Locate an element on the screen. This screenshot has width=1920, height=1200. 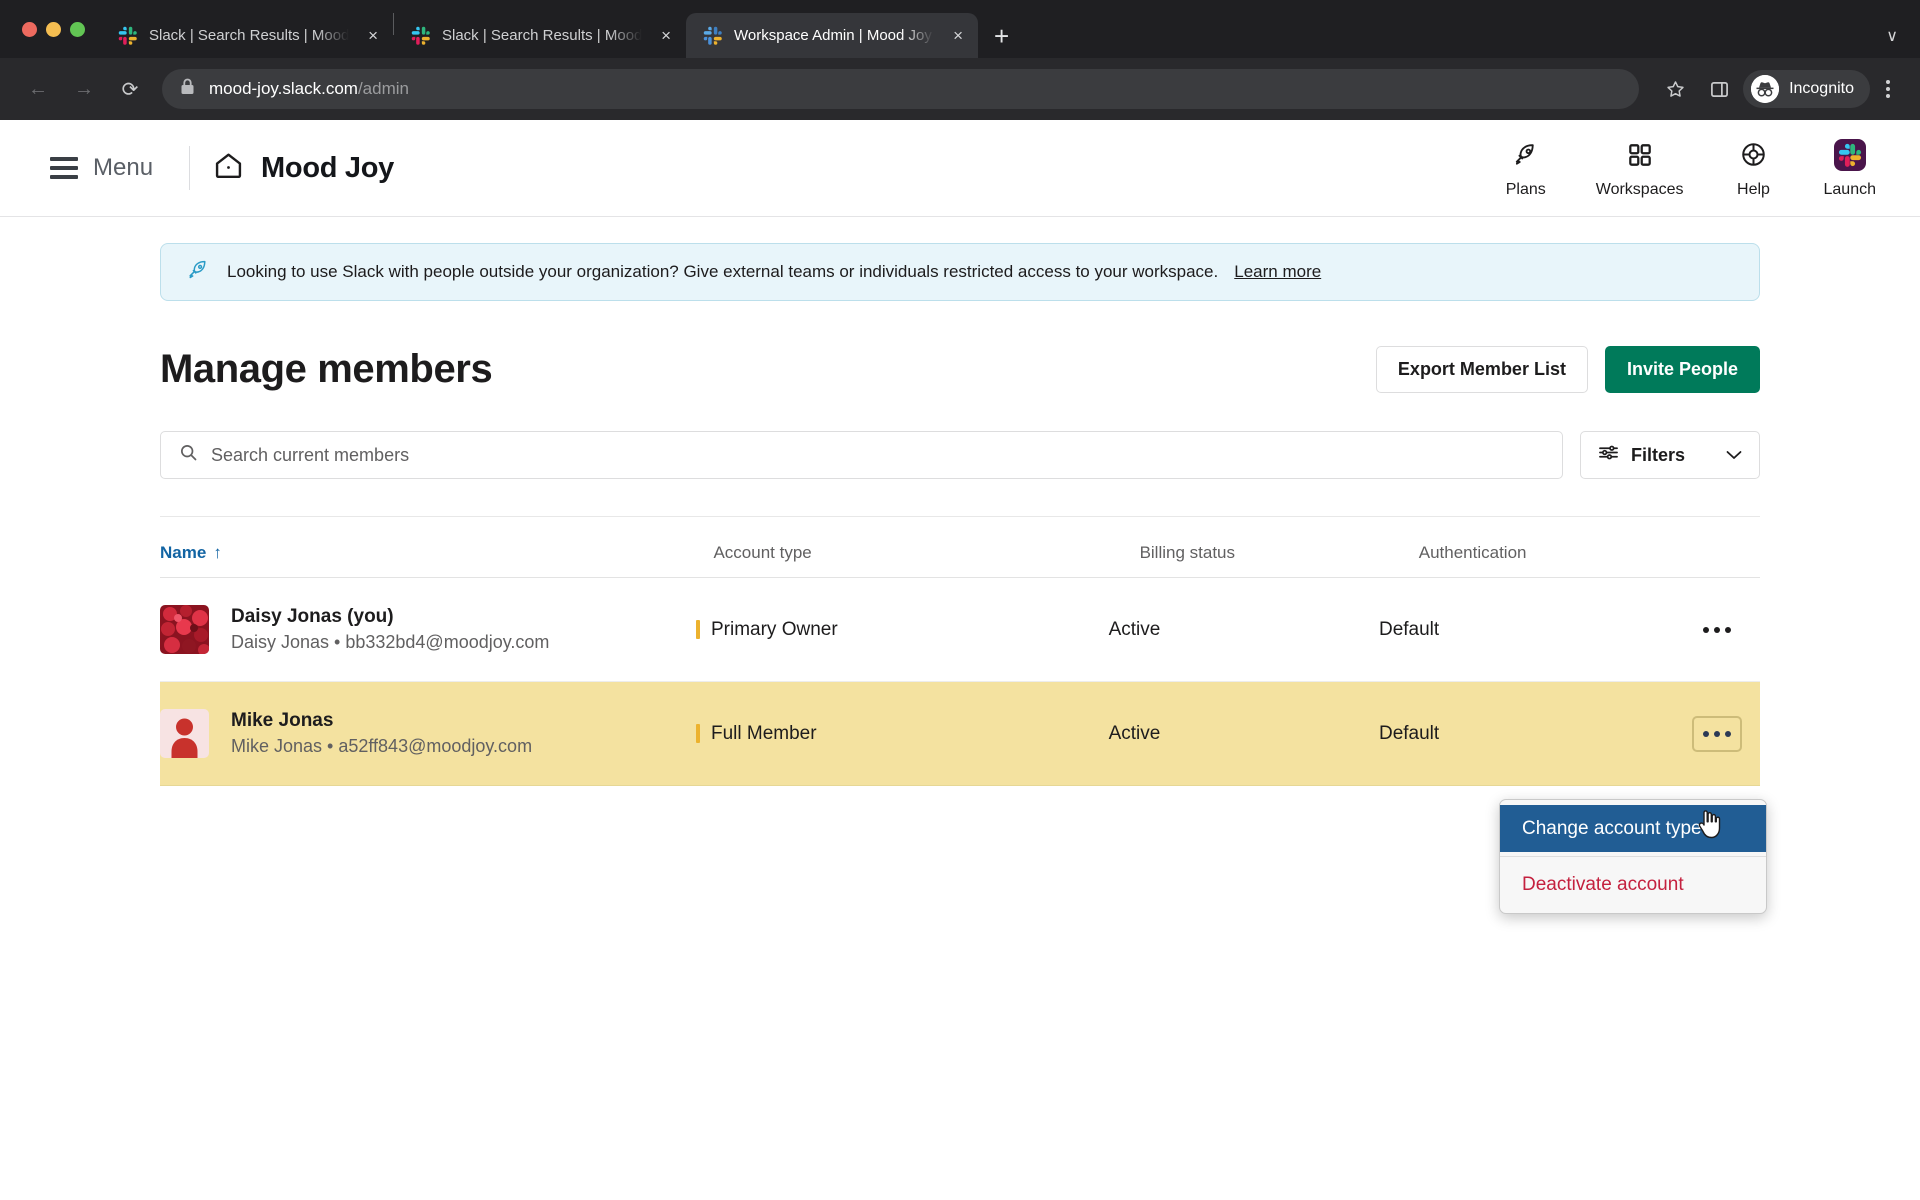
minimize-window-button is located at coordinates (53, 29).